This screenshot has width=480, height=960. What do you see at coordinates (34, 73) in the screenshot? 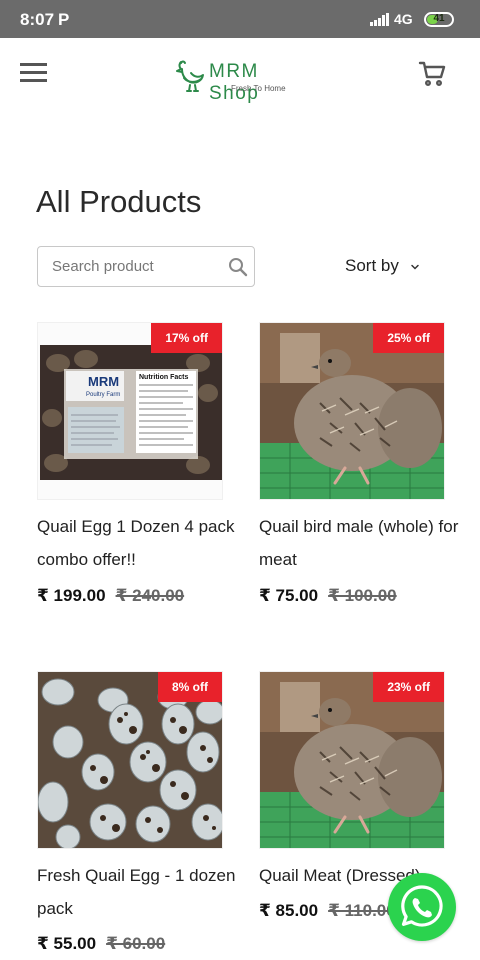
I see `hamburger-icon` at bounding box center [34, 73].